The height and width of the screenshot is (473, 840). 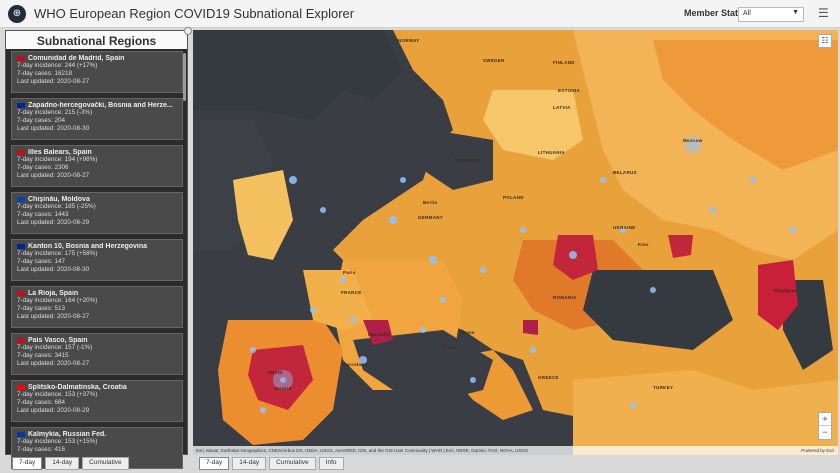 I want to click on region-name: Comunidad de Madrid, Spain, so click(x=97, y=58).